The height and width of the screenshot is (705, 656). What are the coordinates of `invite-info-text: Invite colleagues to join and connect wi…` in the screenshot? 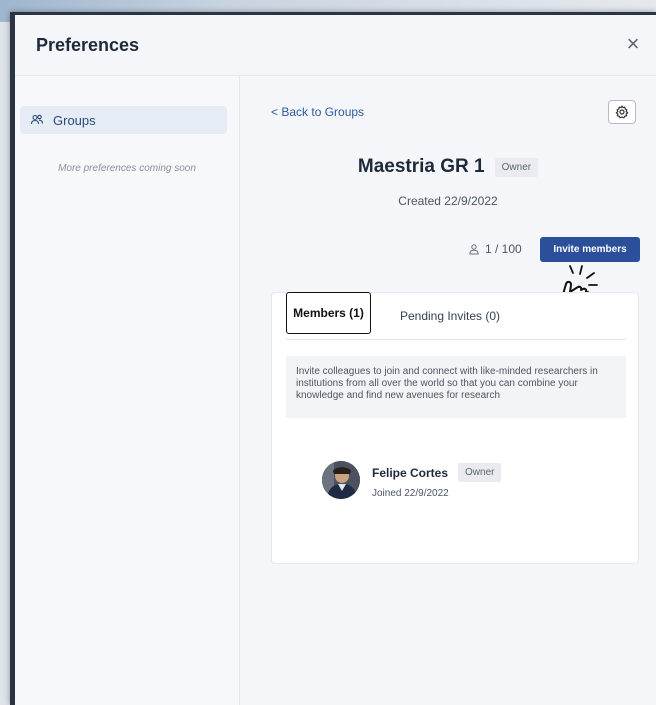 It's located at (456, 387).